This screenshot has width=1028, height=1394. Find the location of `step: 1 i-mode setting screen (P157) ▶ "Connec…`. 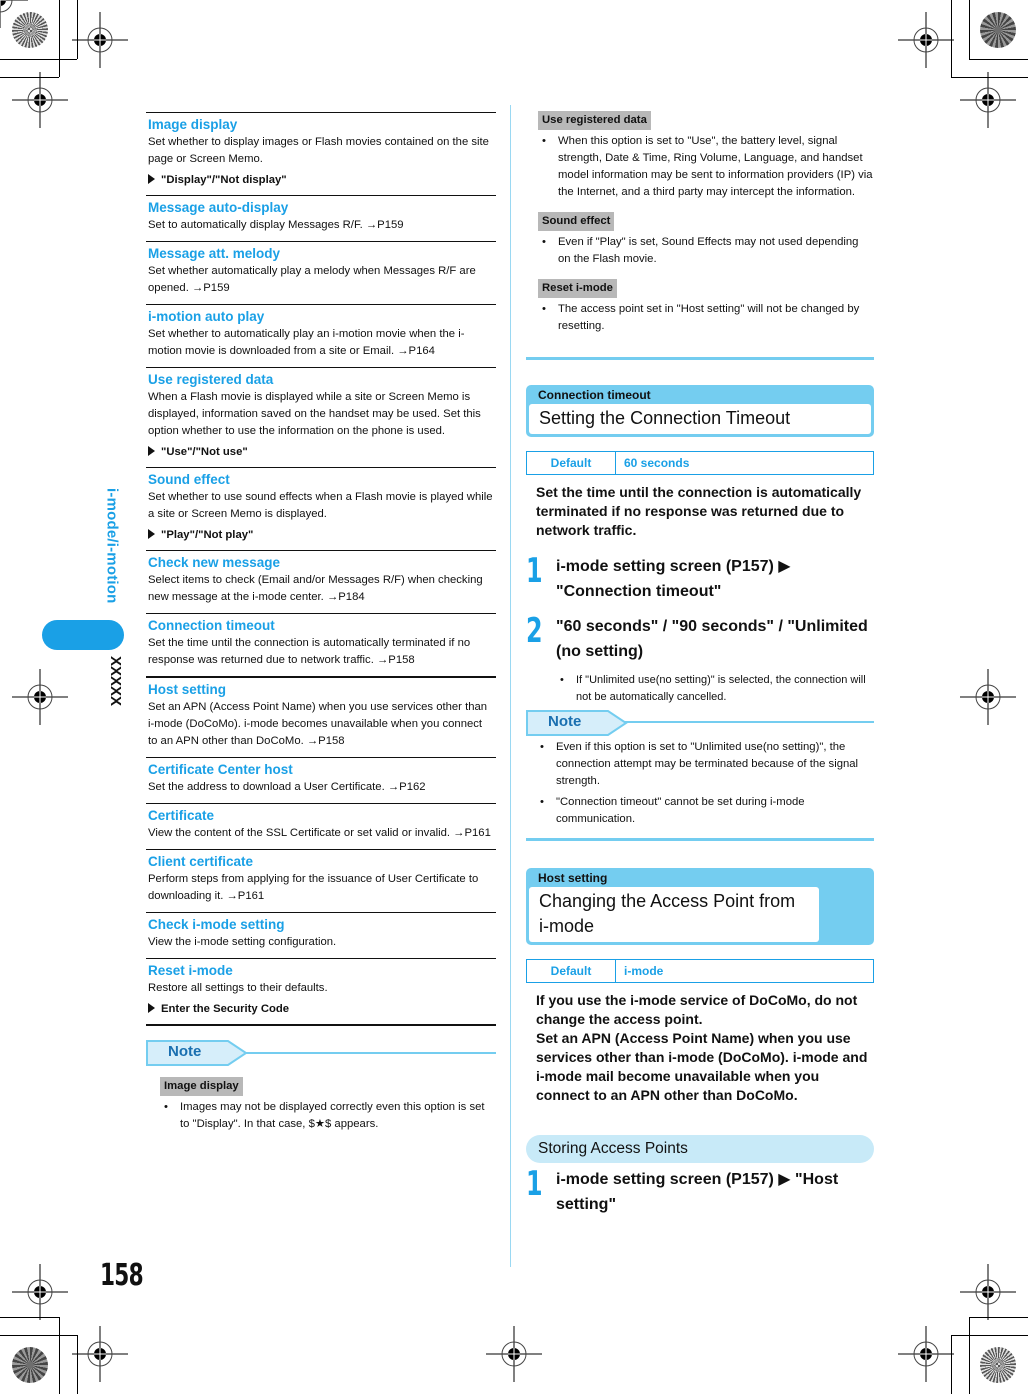

step: 1 i-mode setting screen (P157) ▶ "Connec… is located at coordinates (700, 579).